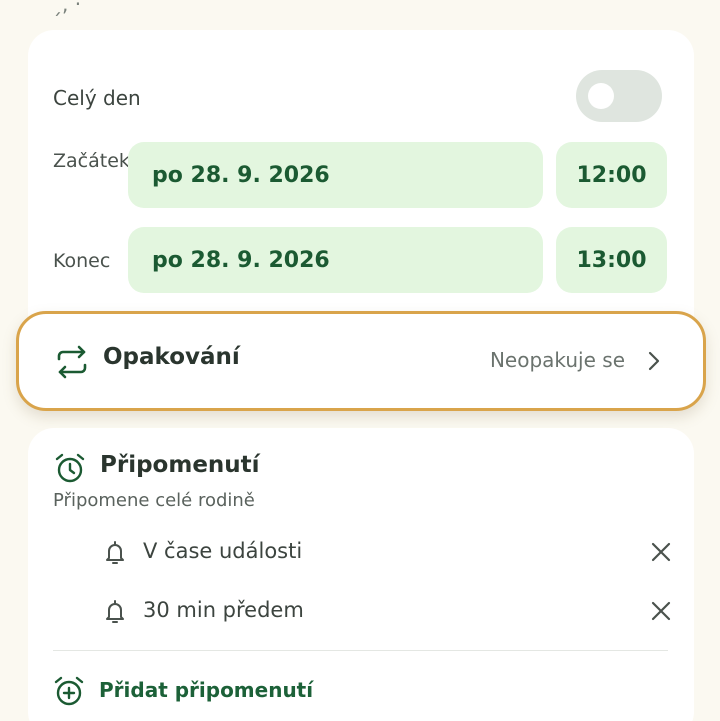 This screenshot has width=720, height=721. Describe the element at coordinates (97, 98) in the screenshot. I see `all-day-label: Celý den` at that location.